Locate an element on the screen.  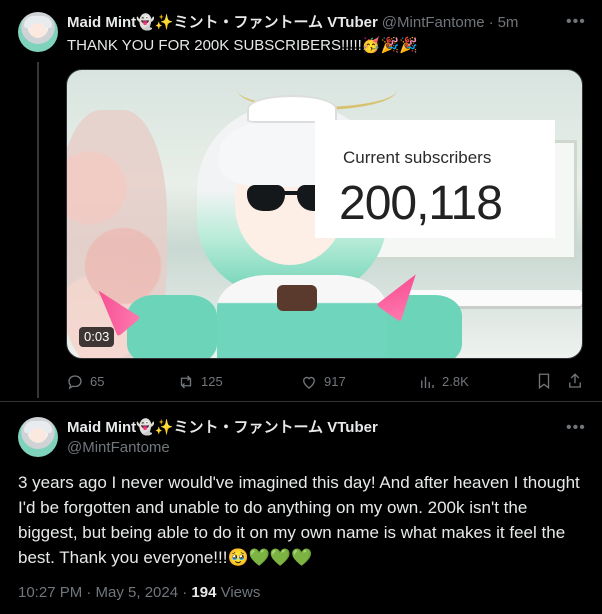
timestamp: 10:27 PM · May 5, 2024 · is located at coordinates (104, 592).